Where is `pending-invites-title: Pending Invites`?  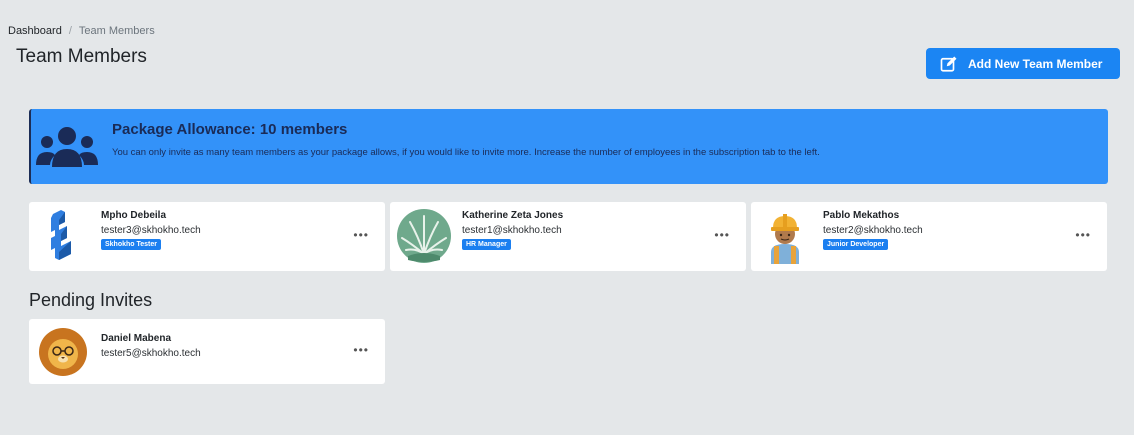
pending-invites-title: Pending Invites is located at coordinates (91, 300).